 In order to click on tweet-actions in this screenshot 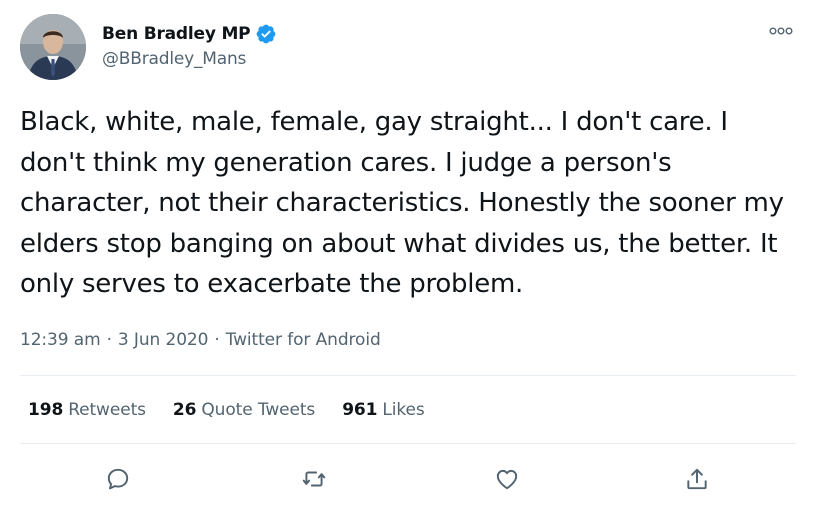, I will do `click(408, 478)`.